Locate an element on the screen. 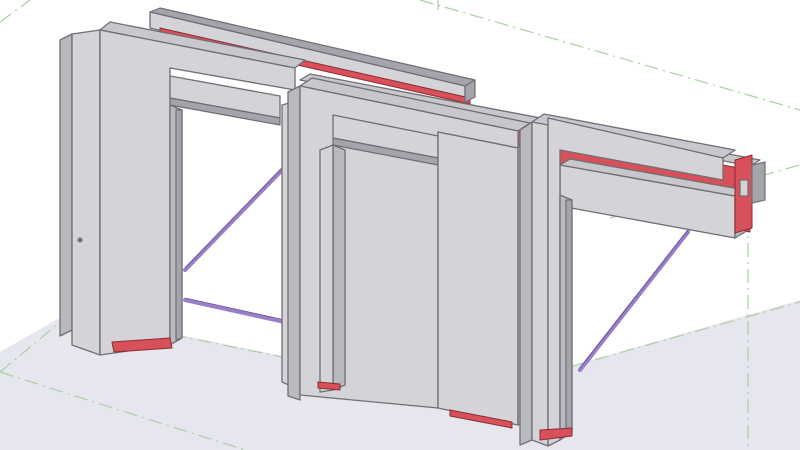 This screenshot has height=450, width=800. anchor-icon is located at coordinates (80, 240).